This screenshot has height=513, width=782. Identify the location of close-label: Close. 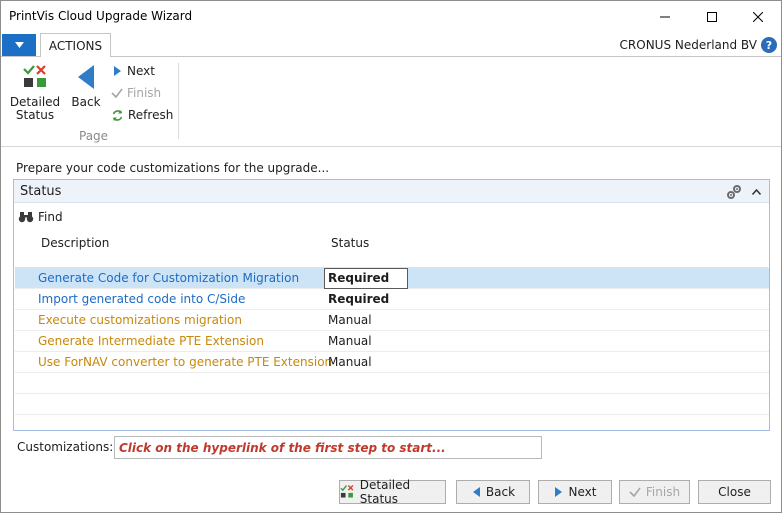
(734, 492).